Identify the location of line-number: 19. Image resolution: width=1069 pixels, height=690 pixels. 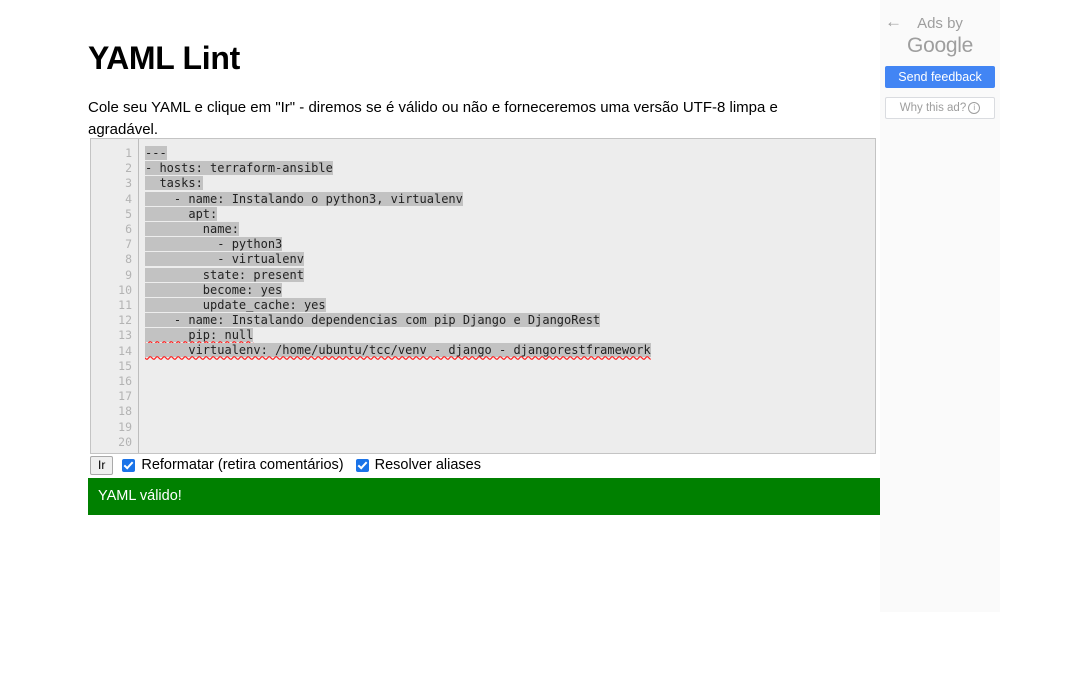
(125, 426).